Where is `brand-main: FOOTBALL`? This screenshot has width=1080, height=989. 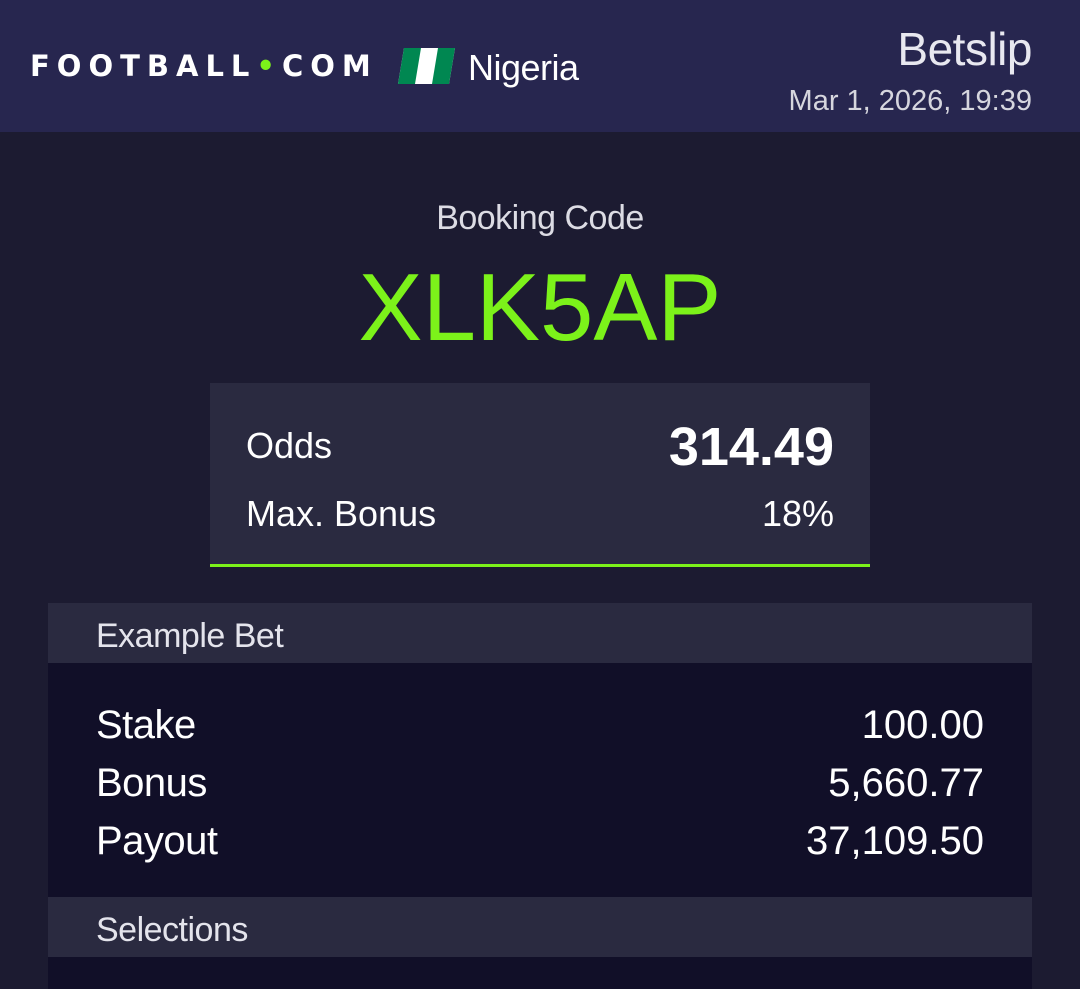
brand-main: FOOTBALL is located at coordinates (143, 66).